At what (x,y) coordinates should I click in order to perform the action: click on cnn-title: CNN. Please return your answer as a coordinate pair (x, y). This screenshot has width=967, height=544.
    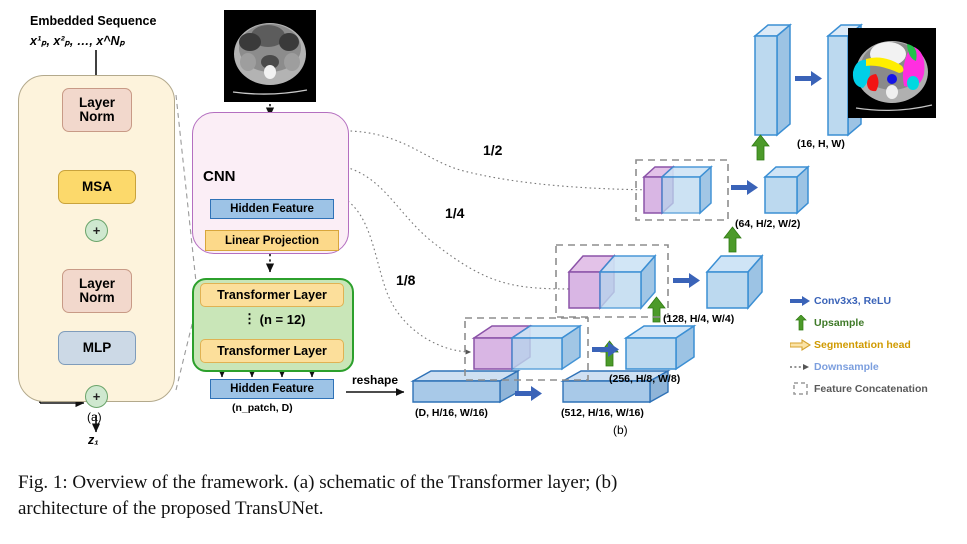
    Looking at the image, I should click on (219, 176).